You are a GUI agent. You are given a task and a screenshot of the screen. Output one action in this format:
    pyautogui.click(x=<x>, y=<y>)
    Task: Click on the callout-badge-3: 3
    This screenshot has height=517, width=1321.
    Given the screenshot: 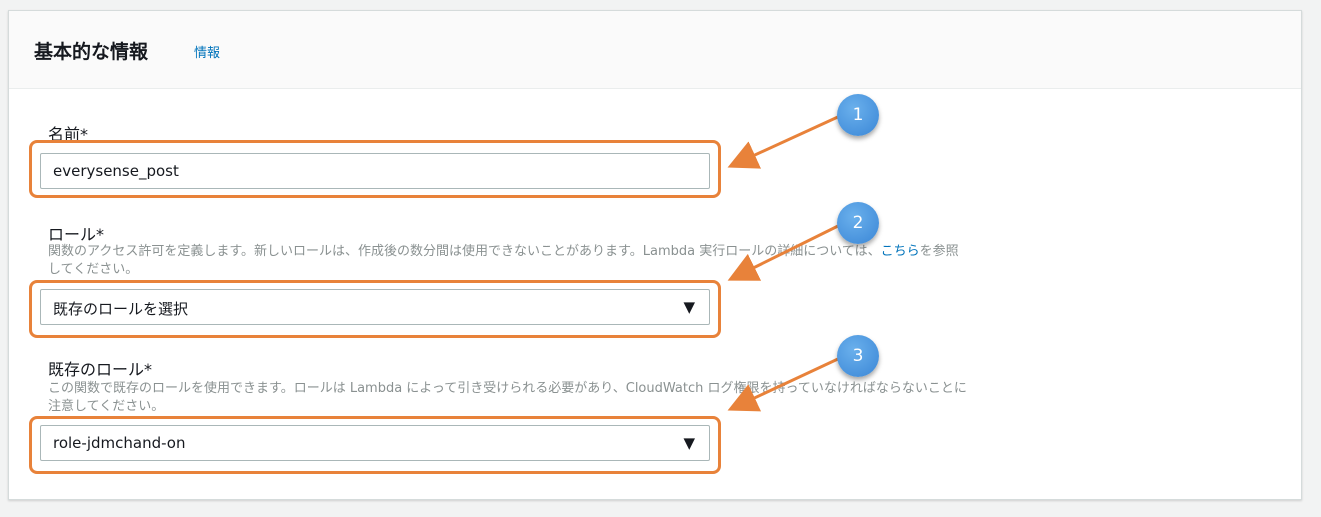 What is the action you would take?
    pyautogui.click(x=858, y=356)
    